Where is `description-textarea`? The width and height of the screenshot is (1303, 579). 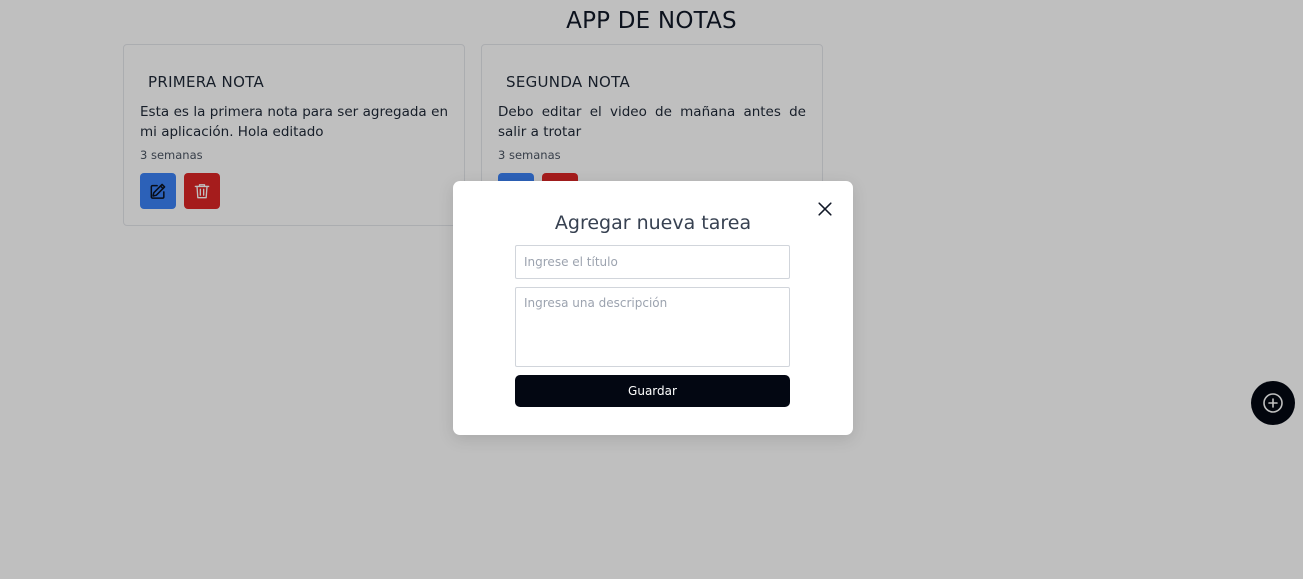 description-textarea is located at coordinates (652, 327).